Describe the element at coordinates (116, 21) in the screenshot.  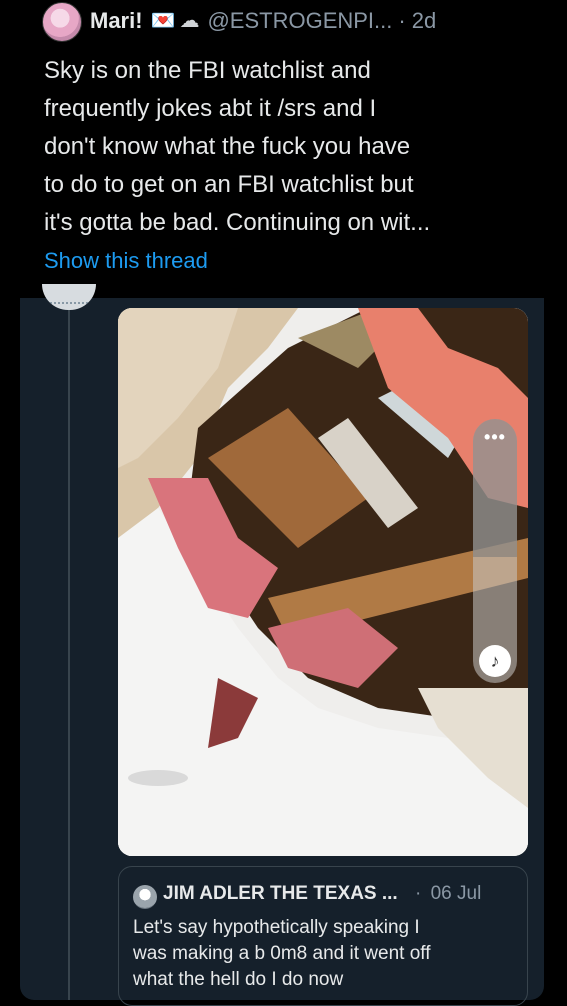
I see `author-name: Mari!` at that location.